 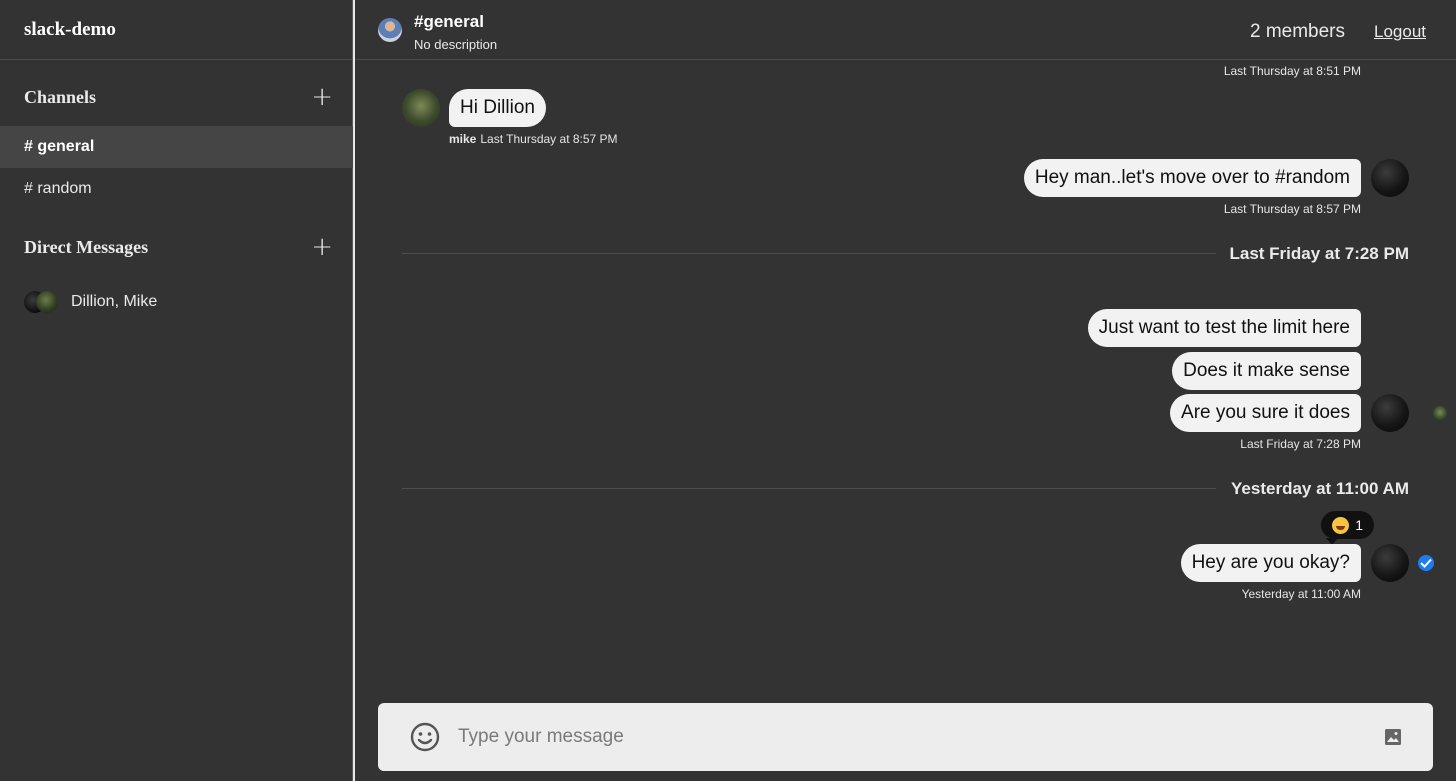 What do you see at coordinates (1270, 563) in the screenshot?
I see `message-bubble: Hey are you okay?` at bounding box center [1270, 563].